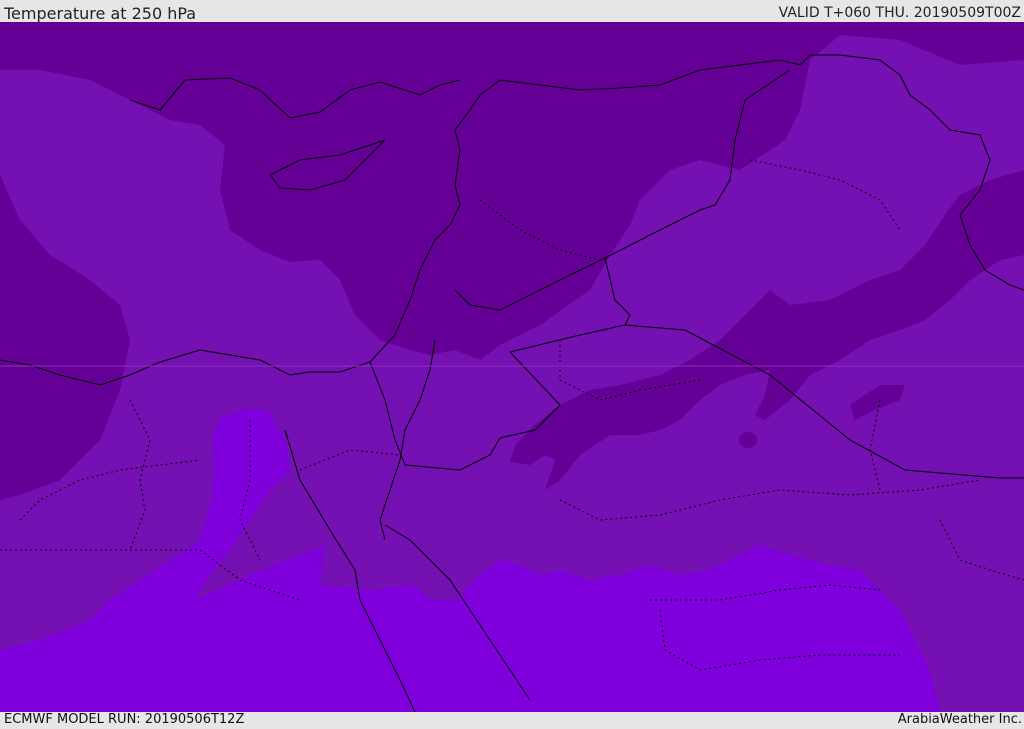 This screenshot has width=1024, height=729. I want to click on temperature-patch-cold, so click(748, 440).